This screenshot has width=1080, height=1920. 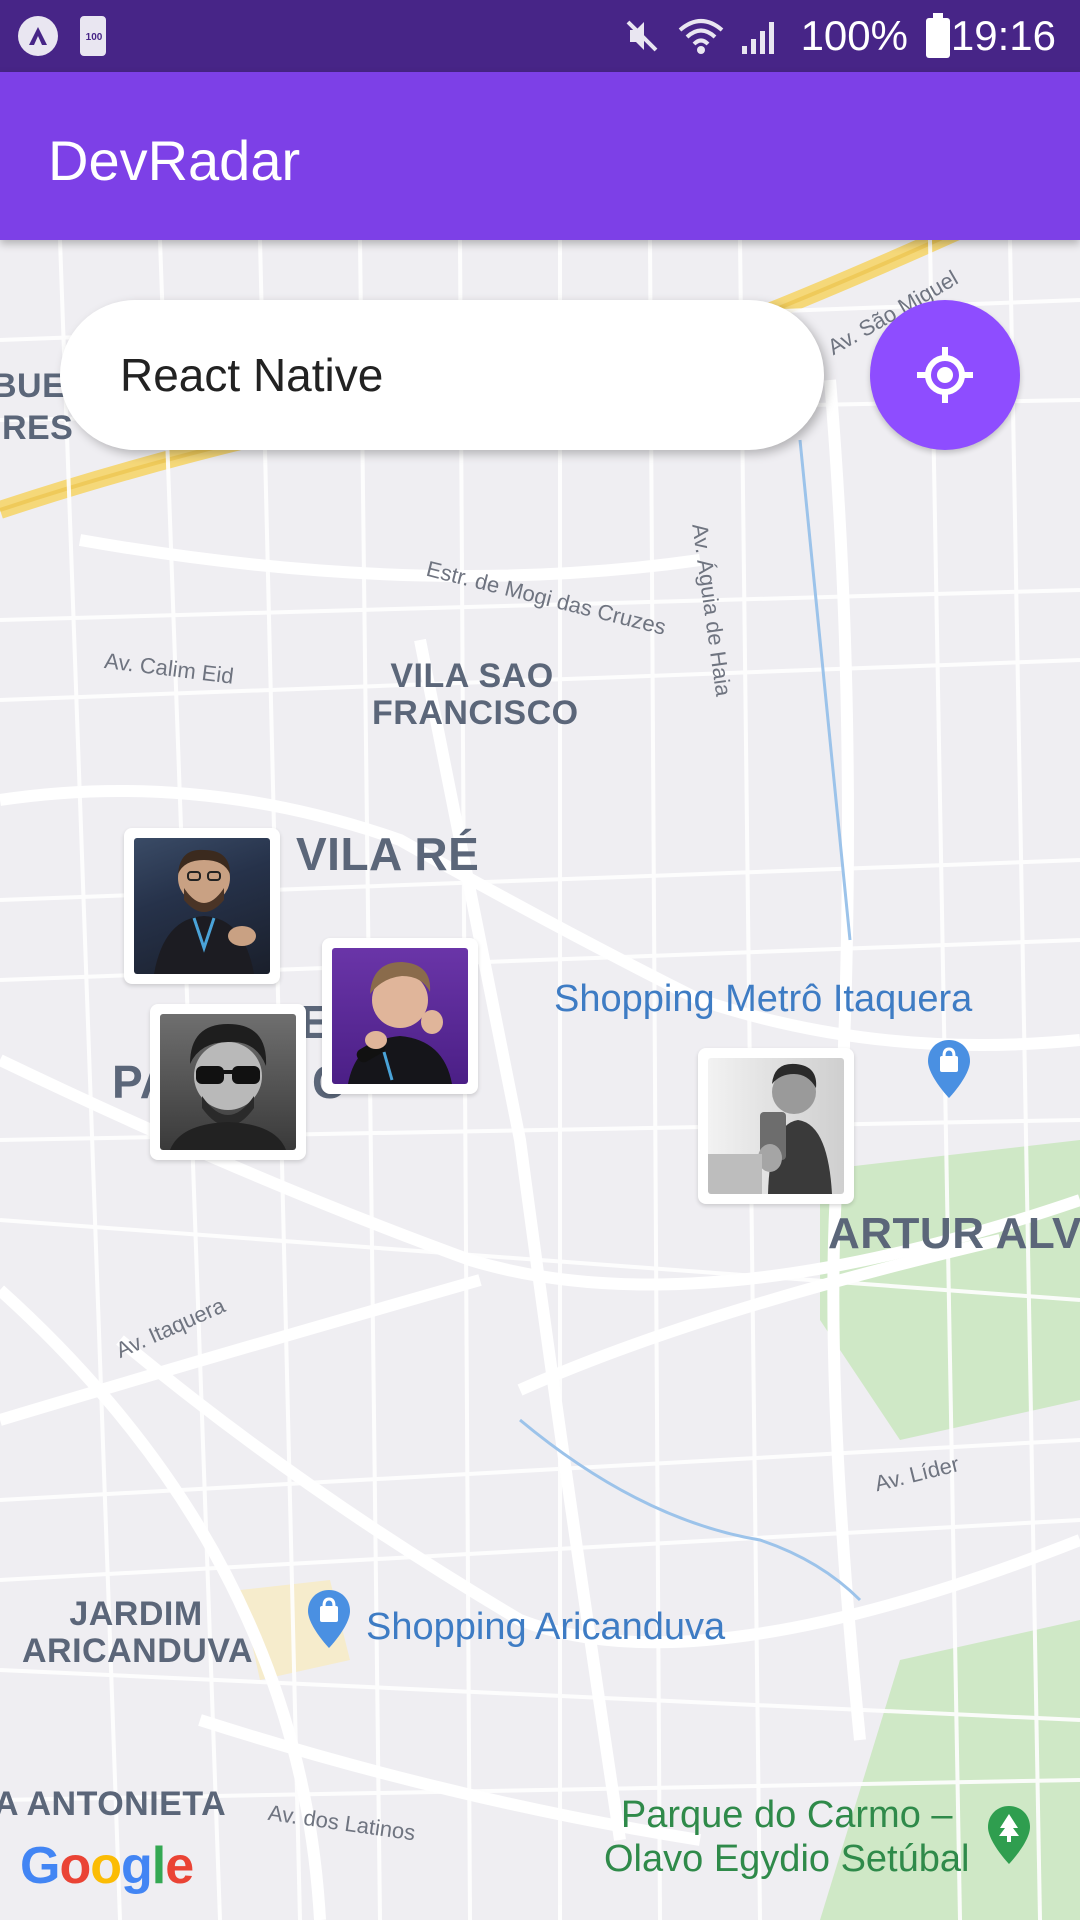 I want to click on poi-shopping-metro-itaquera: Shopping Metrô Itaquera, so click(x=763, y=999).